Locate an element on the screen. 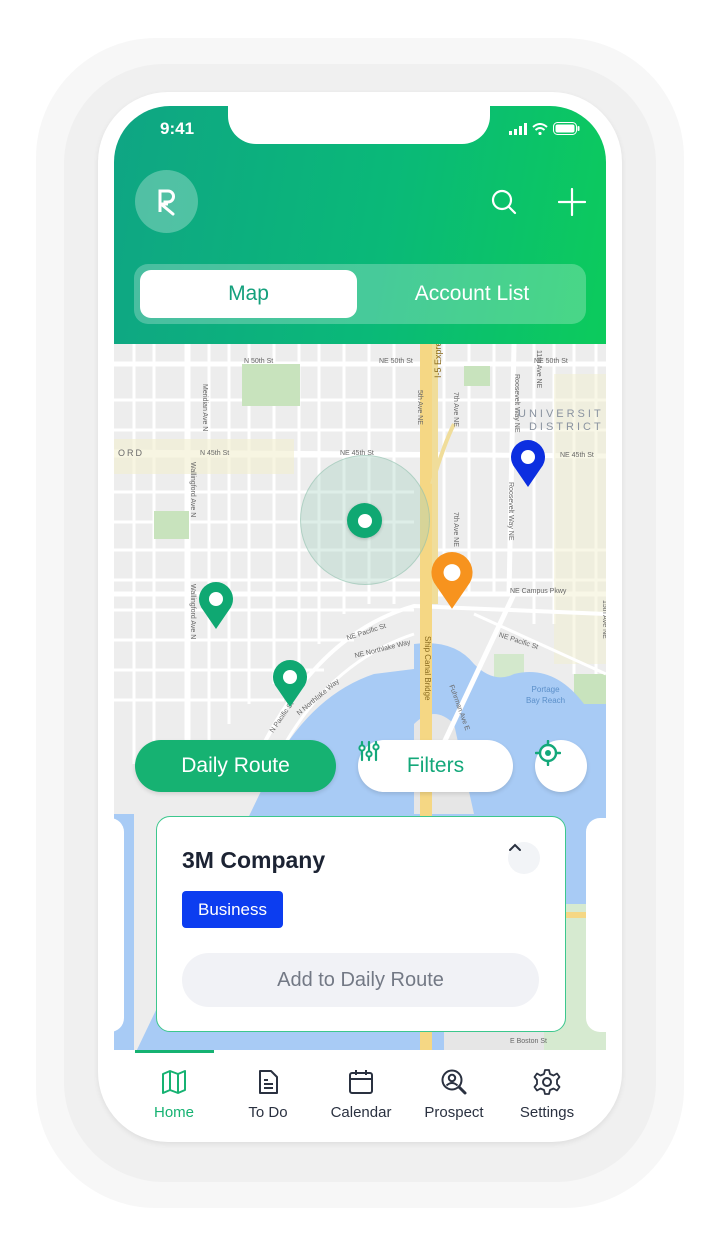  search-icon is located at coordinates (504, 202).